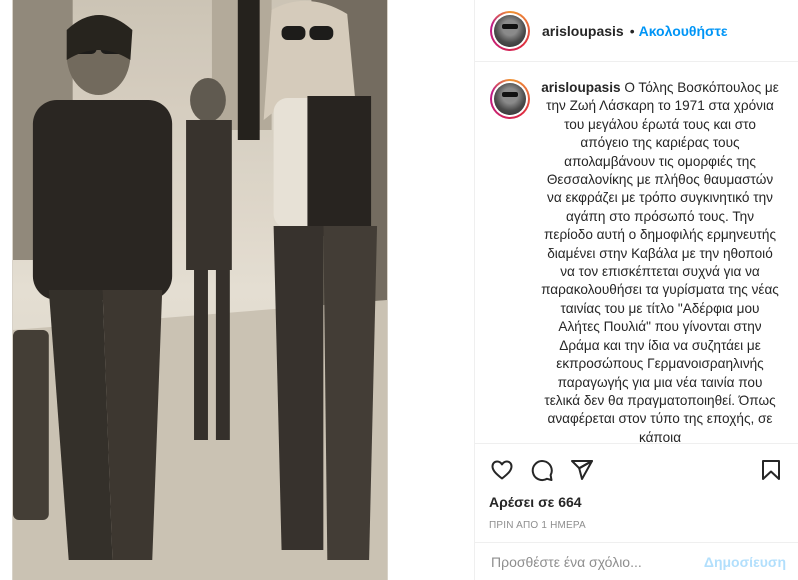 This screenshot has height=580, width=798. What do you see at coordinates (771, 470) in the screenshot?
I see `bookmark-icon` at bounding box center [771, 470].